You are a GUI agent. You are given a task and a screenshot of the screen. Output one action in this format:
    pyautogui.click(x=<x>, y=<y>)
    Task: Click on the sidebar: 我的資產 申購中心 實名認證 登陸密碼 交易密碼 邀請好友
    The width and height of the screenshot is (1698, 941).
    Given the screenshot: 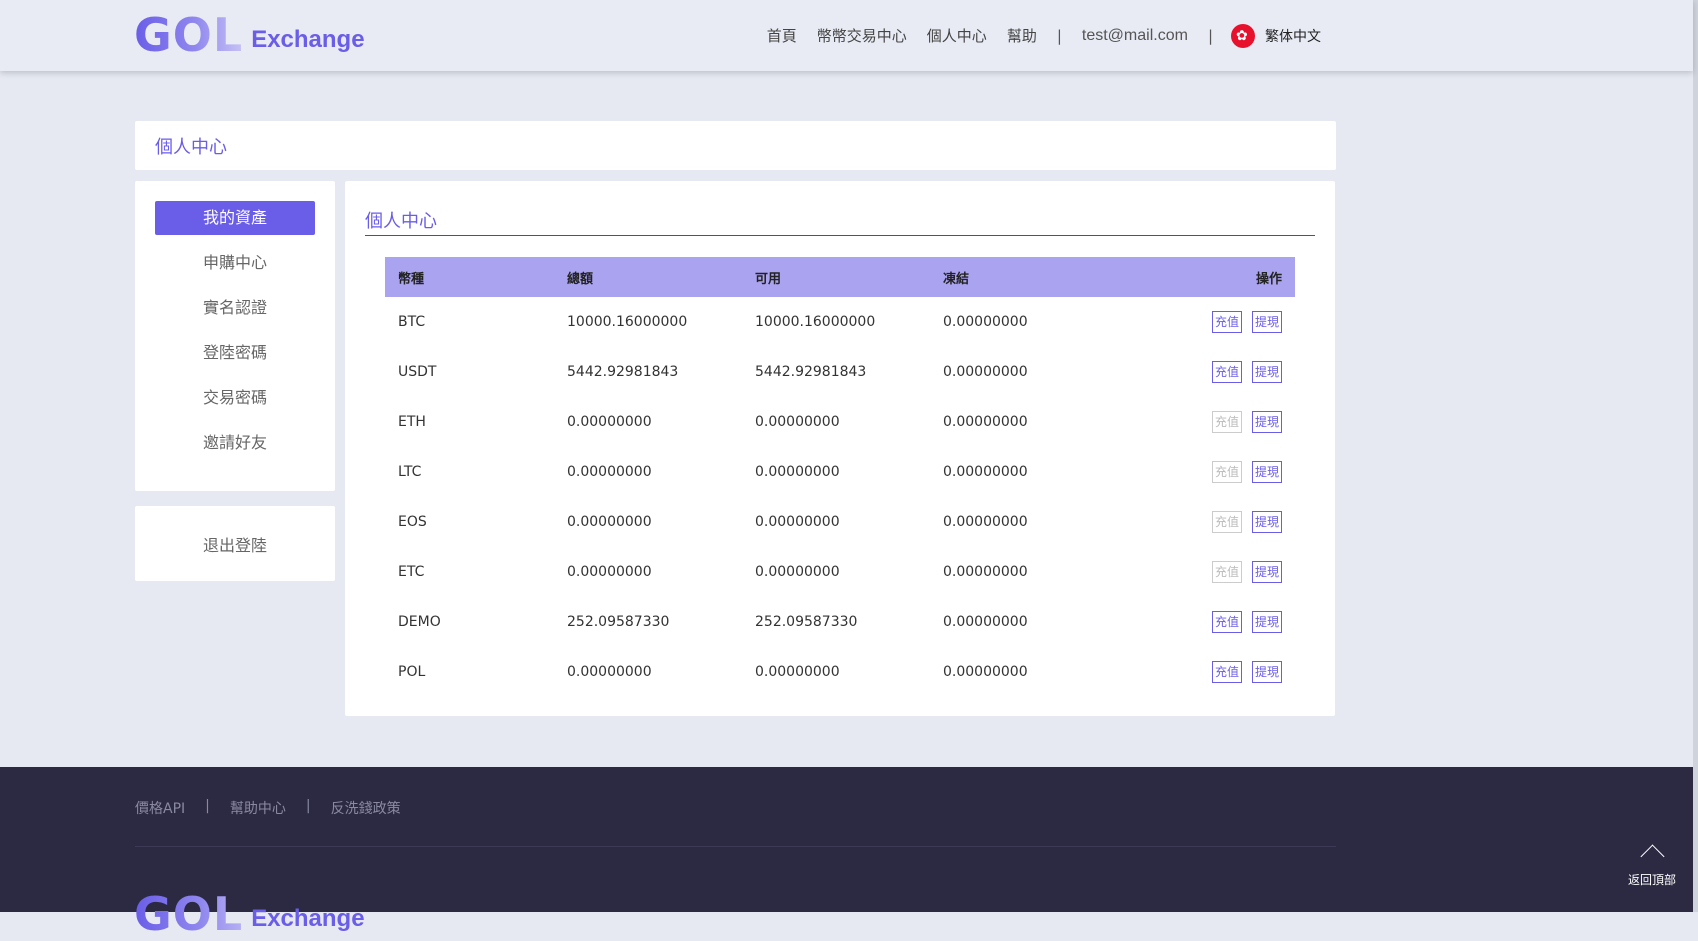 What is the action you would take?
    pyautogui.click(x=235, y=336)
    